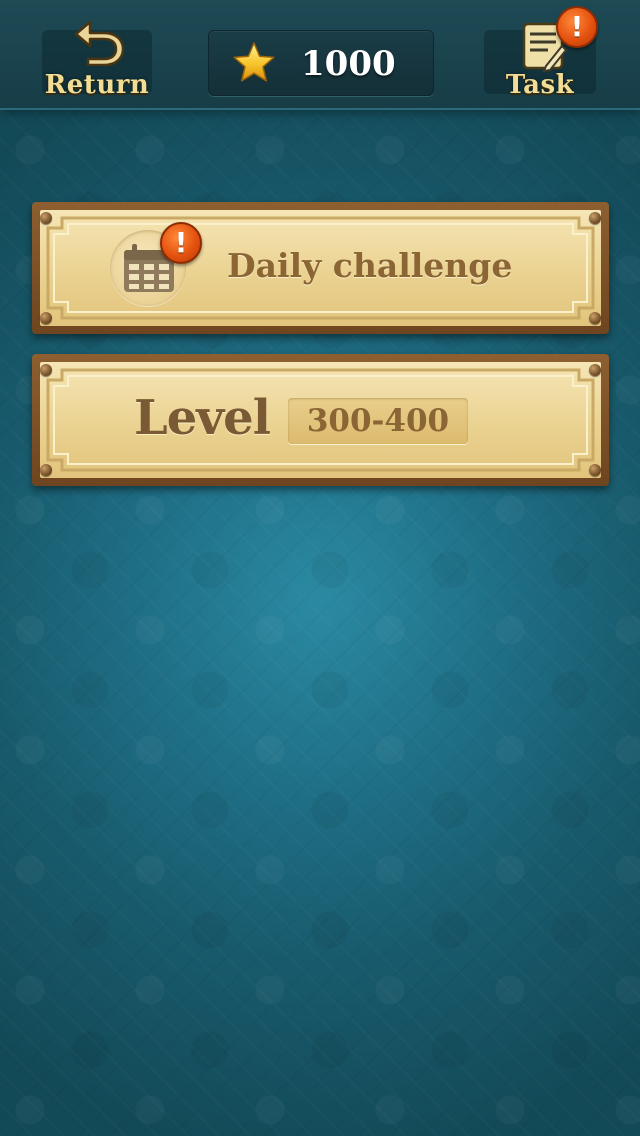  I want to click on level-range-button: 300-400, so click(378, 421).